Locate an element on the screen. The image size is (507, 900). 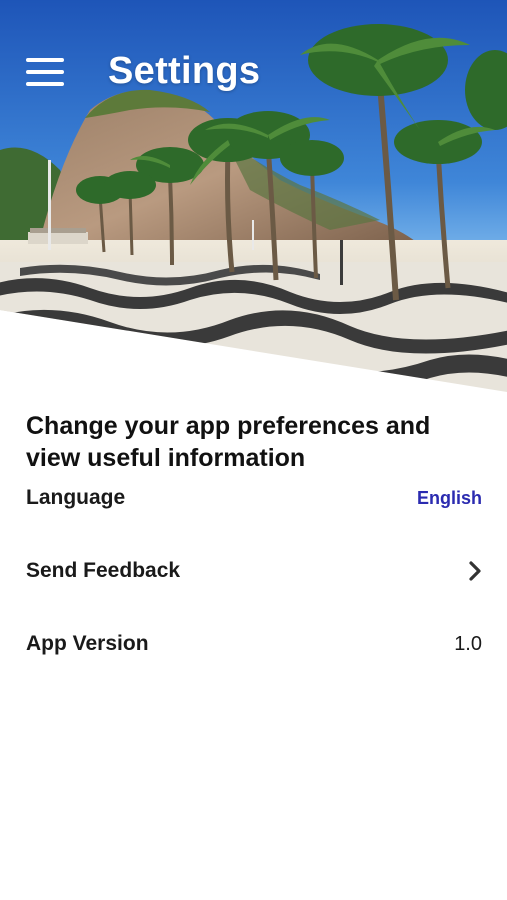
chevron-right-icon is located at coordinates (475, 571).